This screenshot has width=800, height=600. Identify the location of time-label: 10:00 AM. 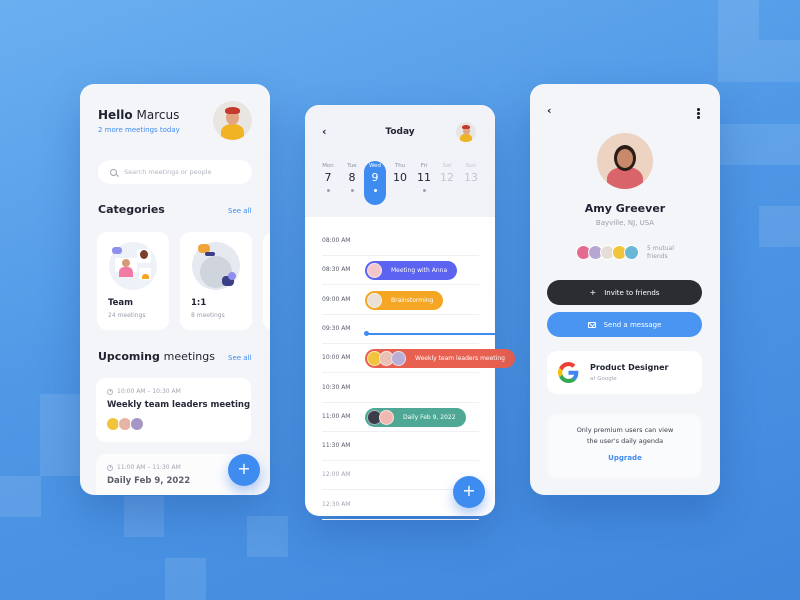
(336, 358).